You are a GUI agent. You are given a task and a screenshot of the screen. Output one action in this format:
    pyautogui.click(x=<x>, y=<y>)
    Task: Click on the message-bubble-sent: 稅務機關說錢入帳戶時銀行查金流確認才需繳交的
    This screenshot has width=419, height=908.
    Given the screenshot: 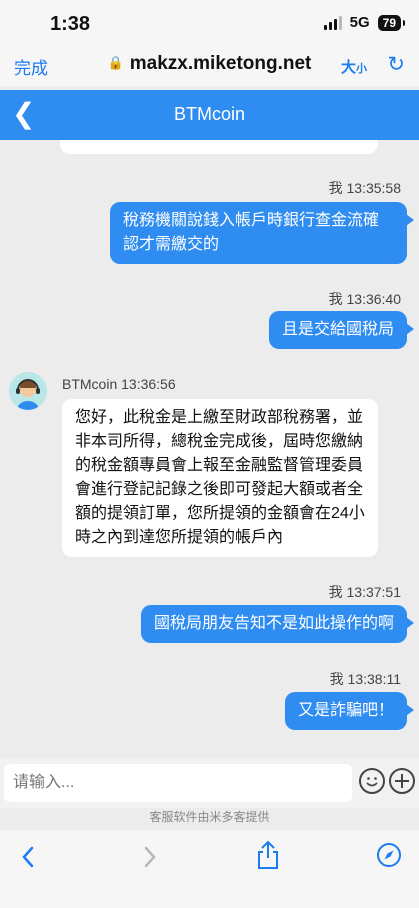 What is the action you would take?
    pyautogui.click(x=262, y=233)
    